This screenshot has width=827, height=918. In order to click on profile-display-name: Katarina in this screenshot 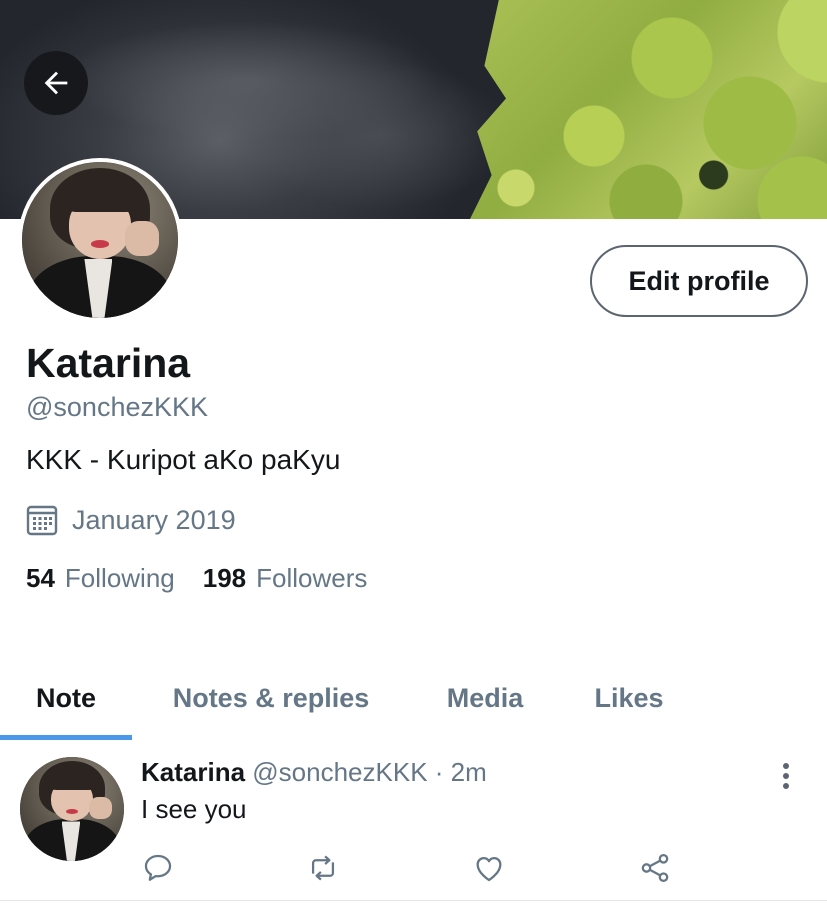, I will do `click(108, 363)`.